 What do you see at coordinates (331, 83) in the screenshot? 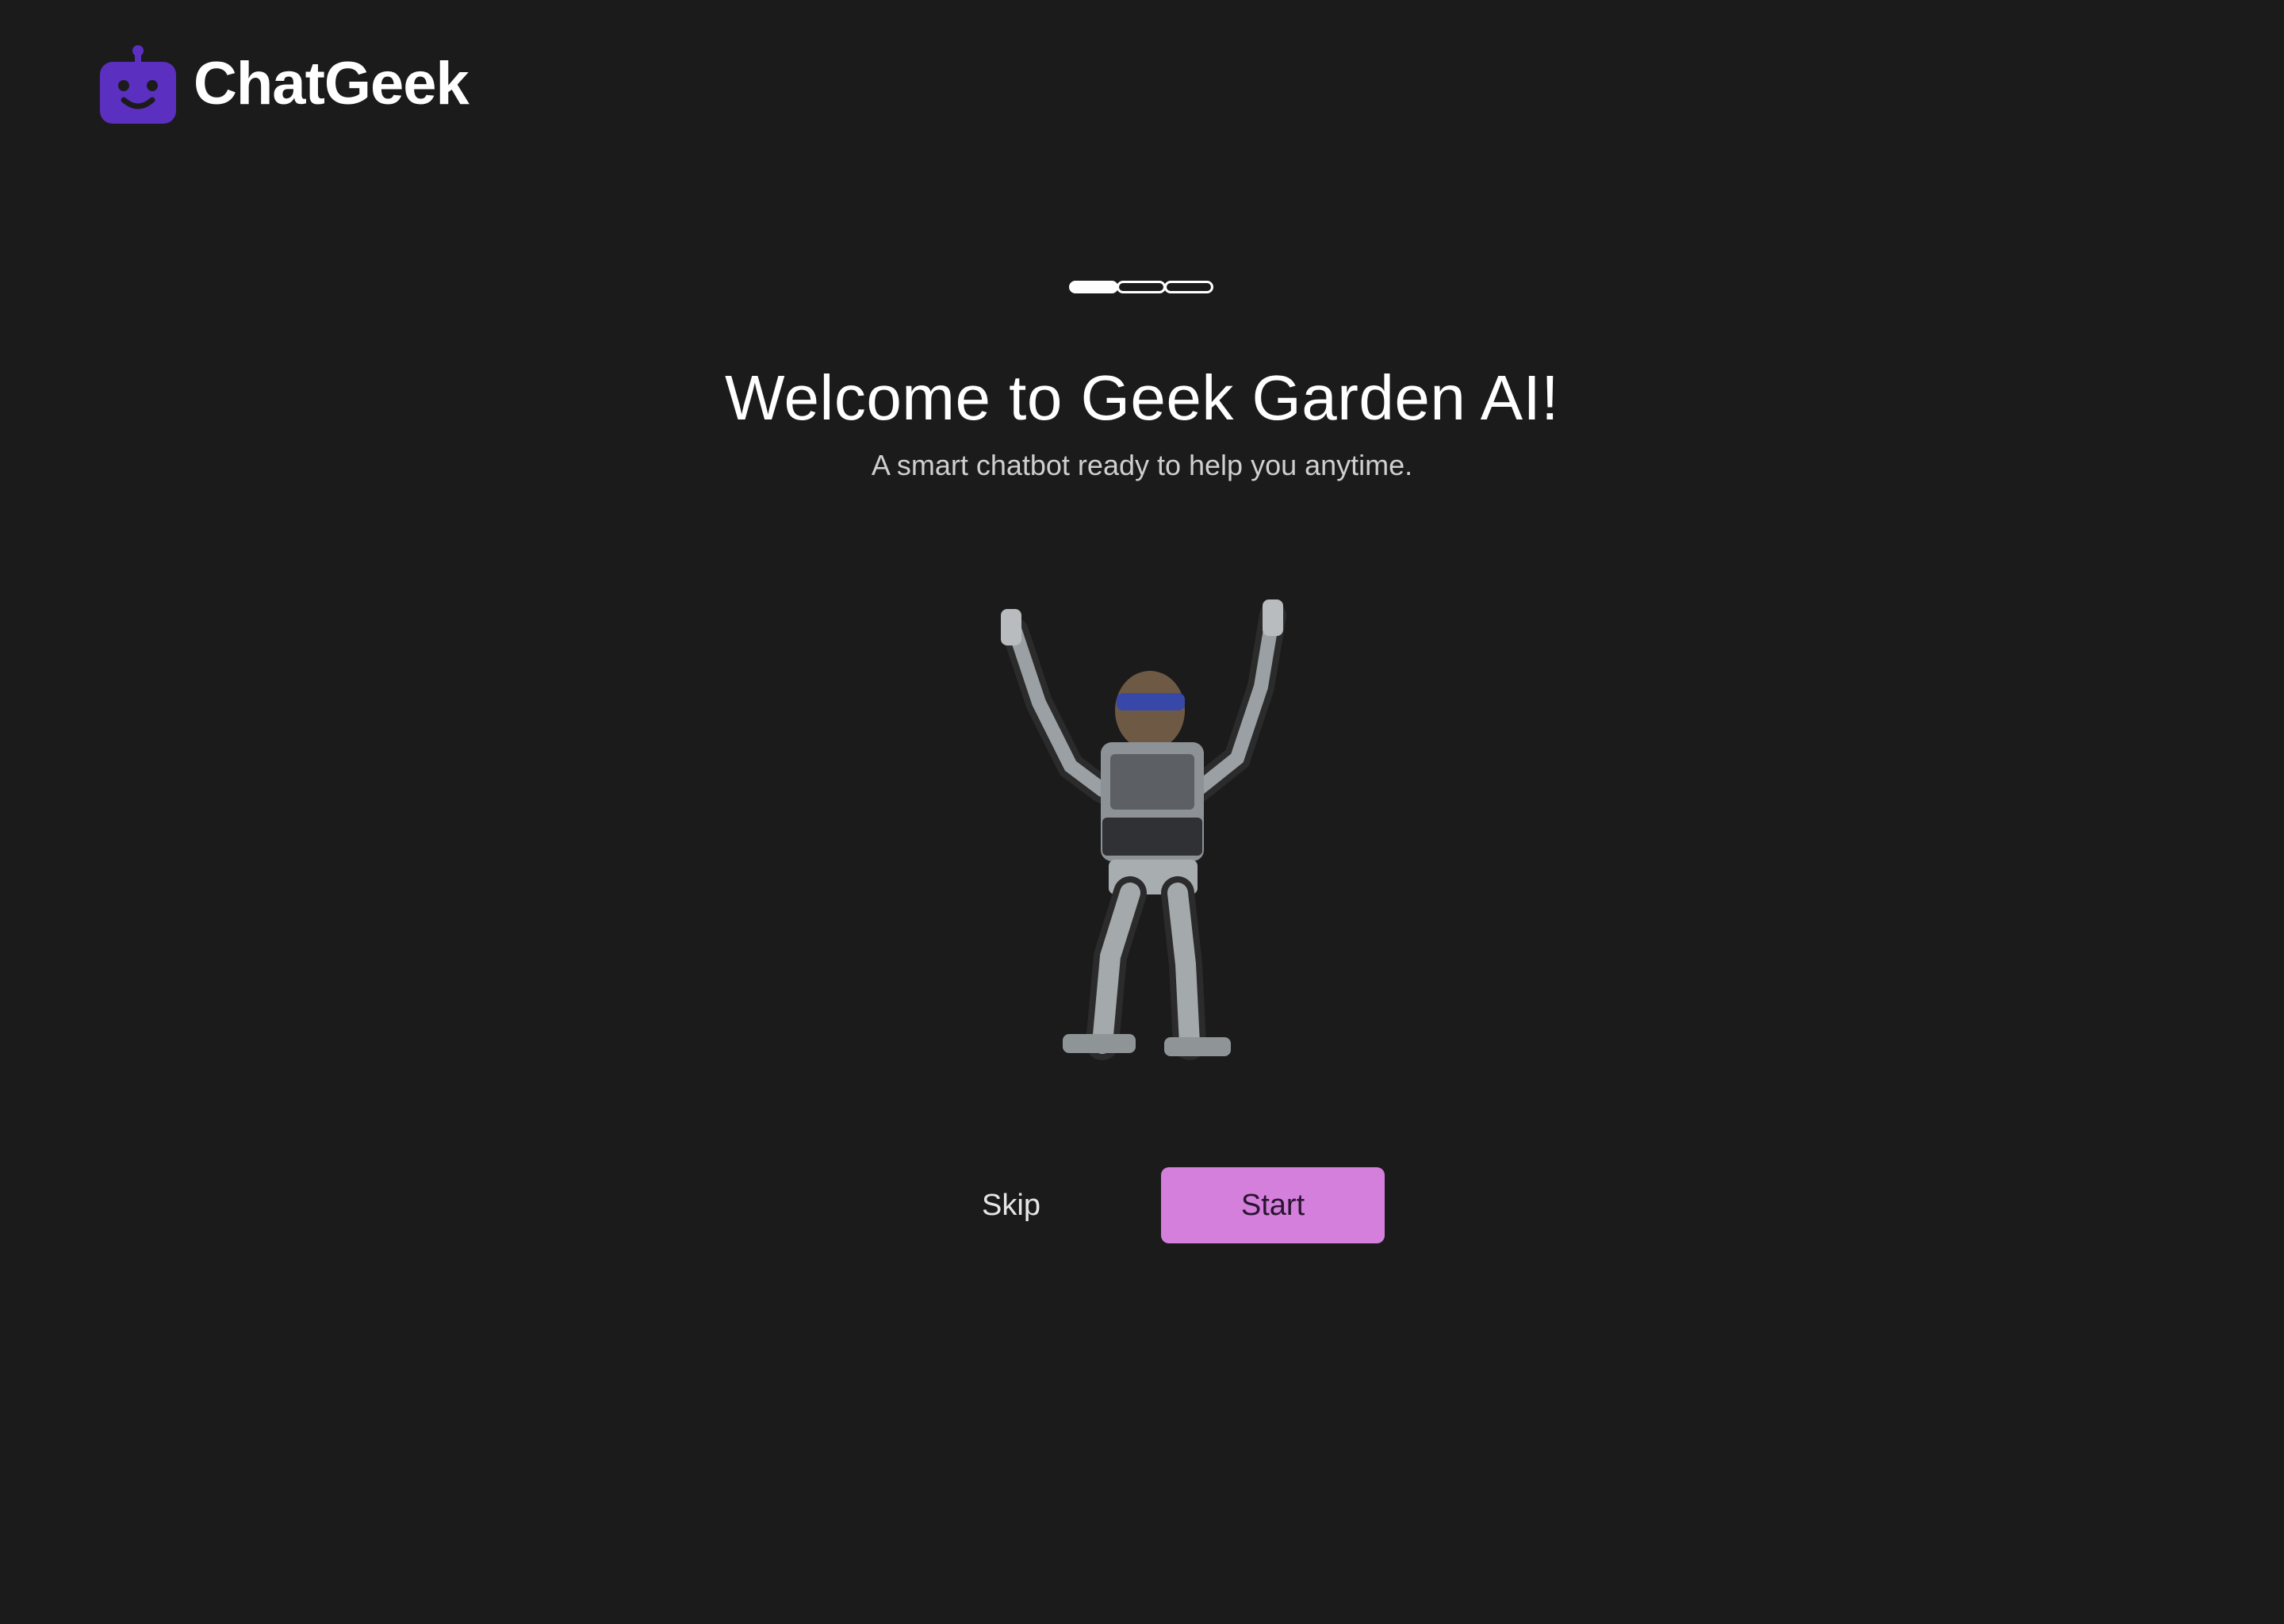
I see `brand-name: ChatGeek` at bounding box center [331, 83].